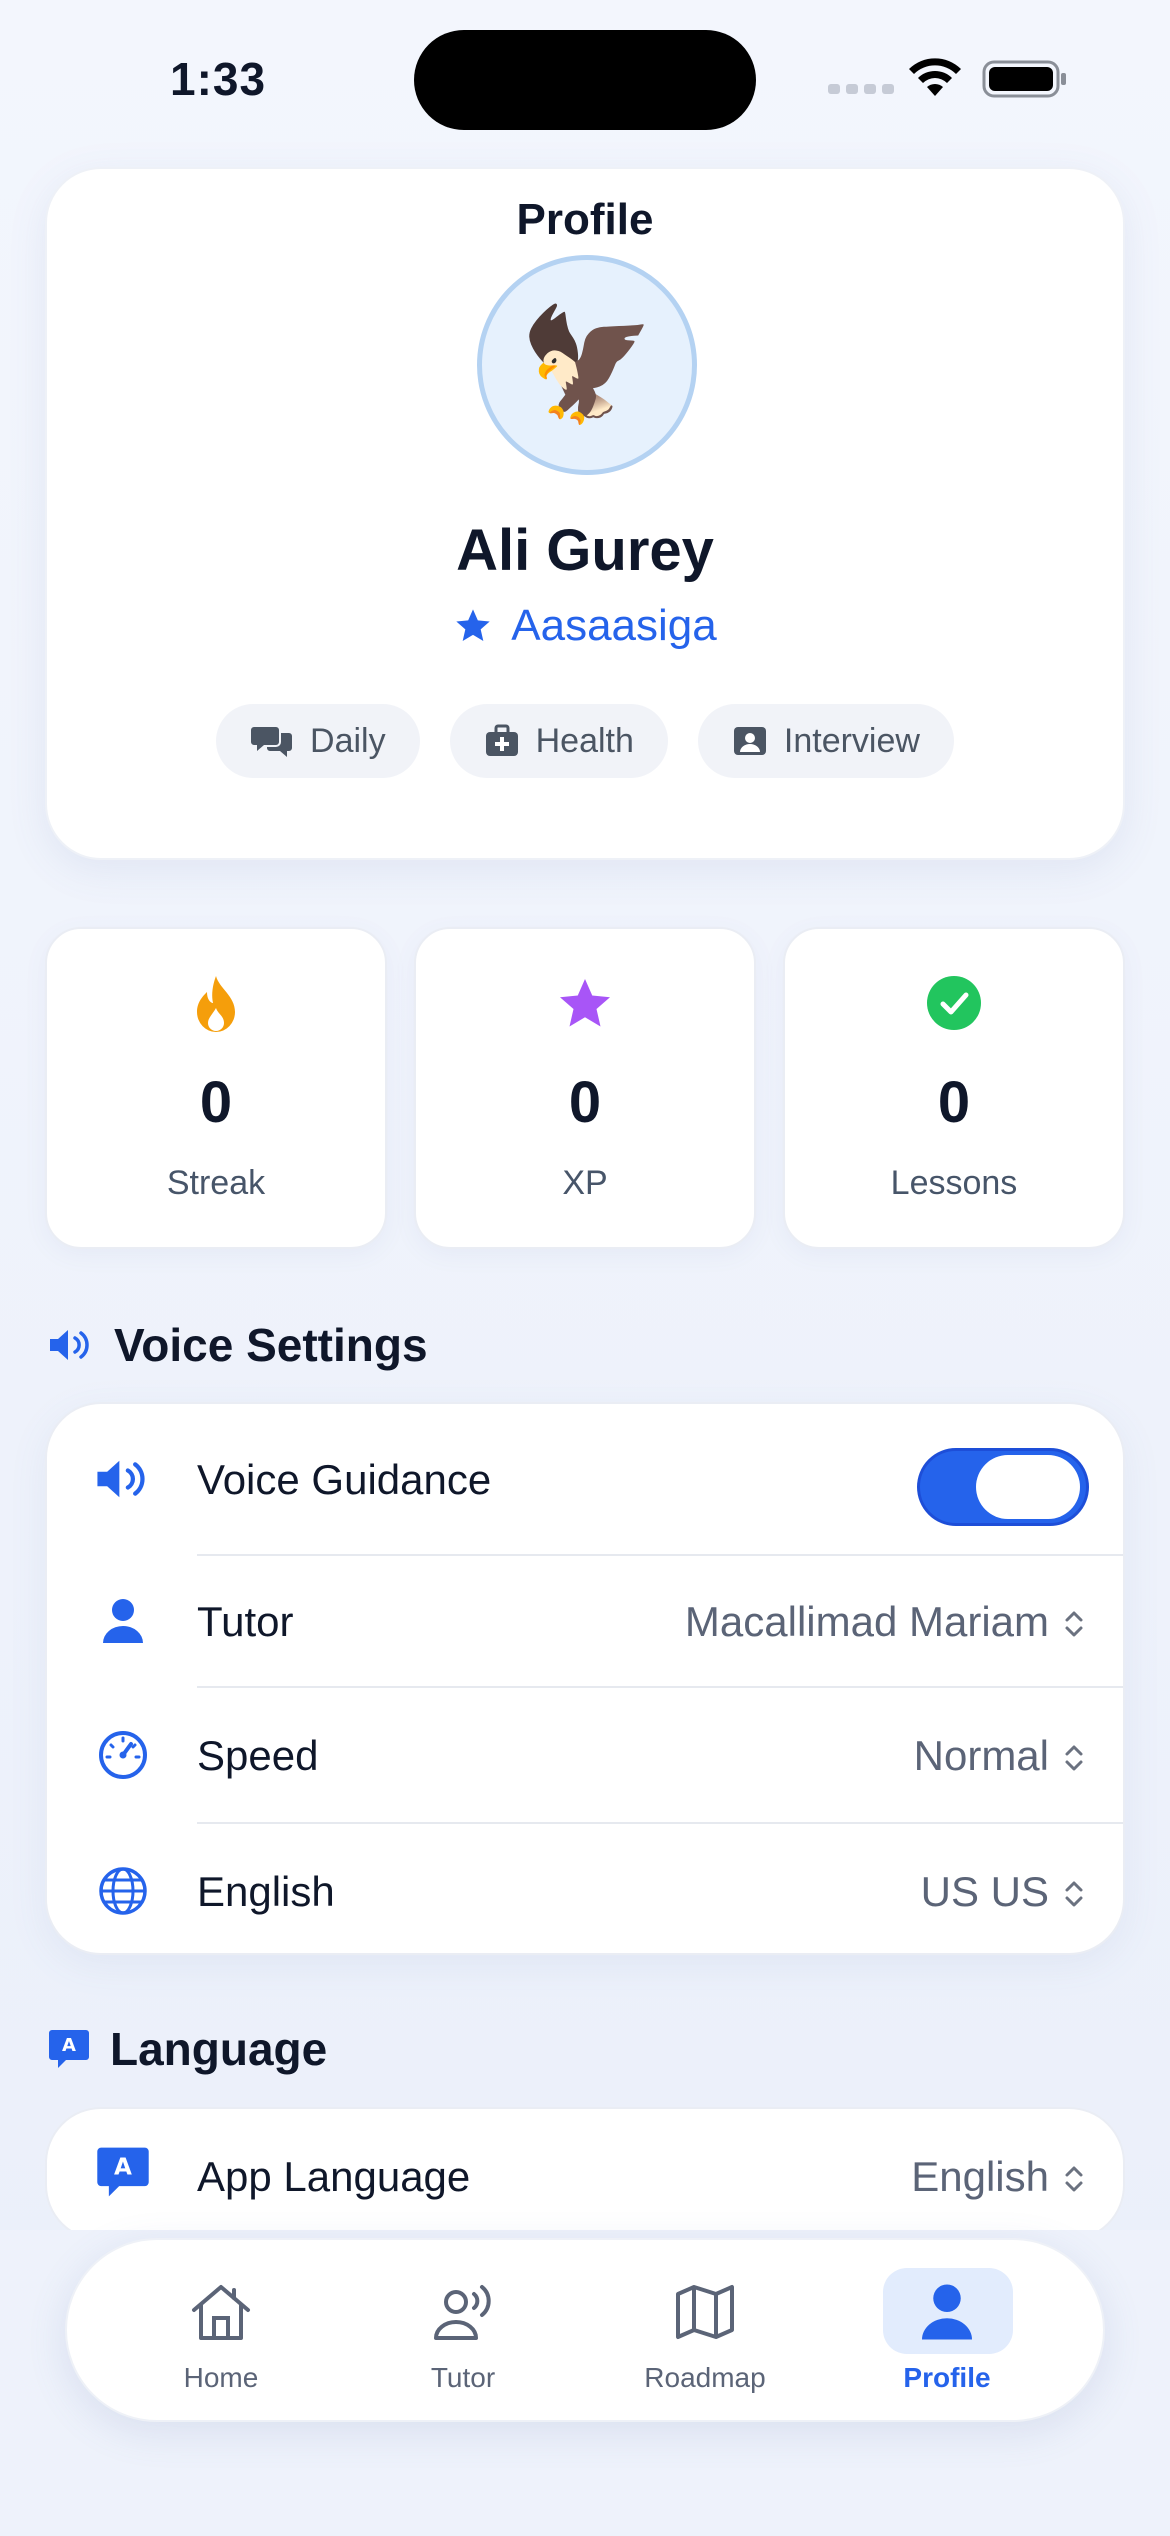 This screenshot has height=2536, width=1170. I want to click on dynamic-island, so click(585, 80).